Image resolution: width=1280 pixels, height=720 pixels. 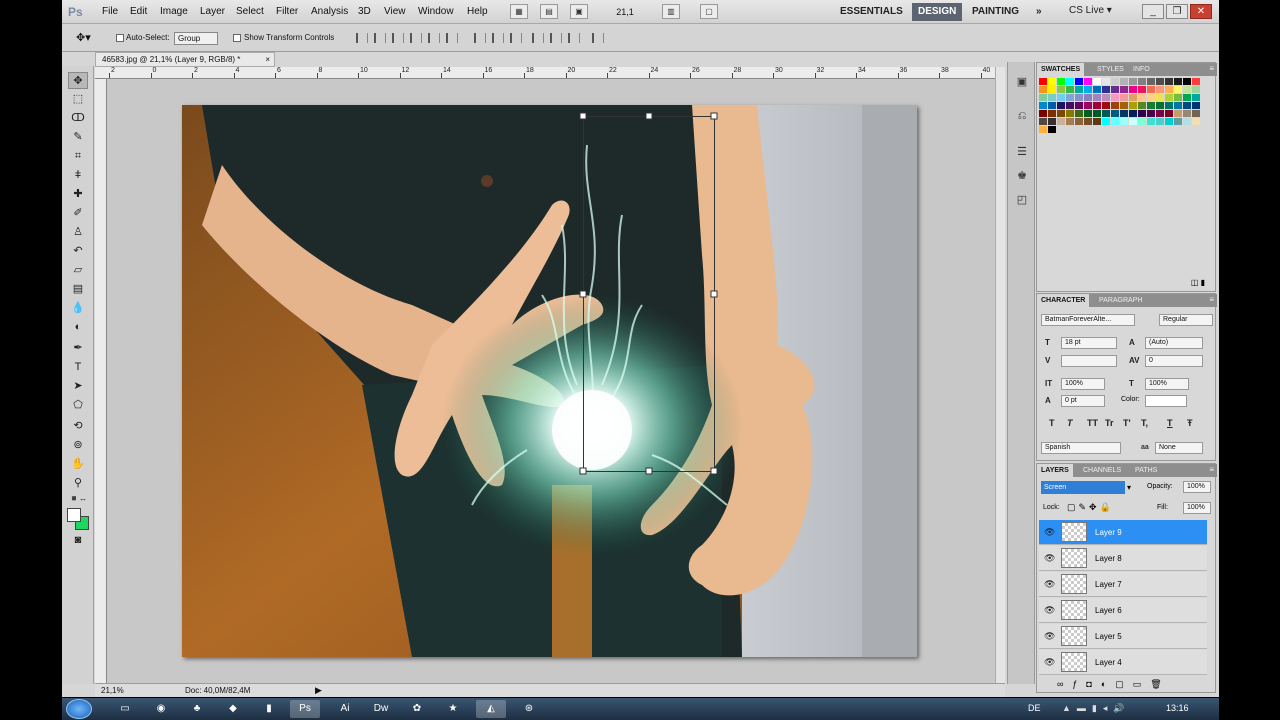 I want to click on menu-analysis: Analysis, so click(x=329, y=11).